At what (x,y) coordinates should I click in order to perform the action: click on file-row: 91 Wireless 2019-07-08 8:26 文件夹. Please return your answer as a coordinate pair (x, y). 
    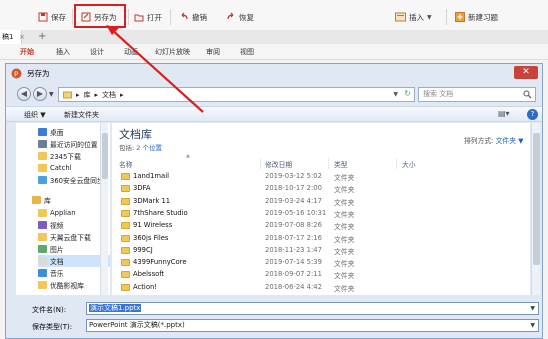
    Looking at the image, I should click on (321, 226).